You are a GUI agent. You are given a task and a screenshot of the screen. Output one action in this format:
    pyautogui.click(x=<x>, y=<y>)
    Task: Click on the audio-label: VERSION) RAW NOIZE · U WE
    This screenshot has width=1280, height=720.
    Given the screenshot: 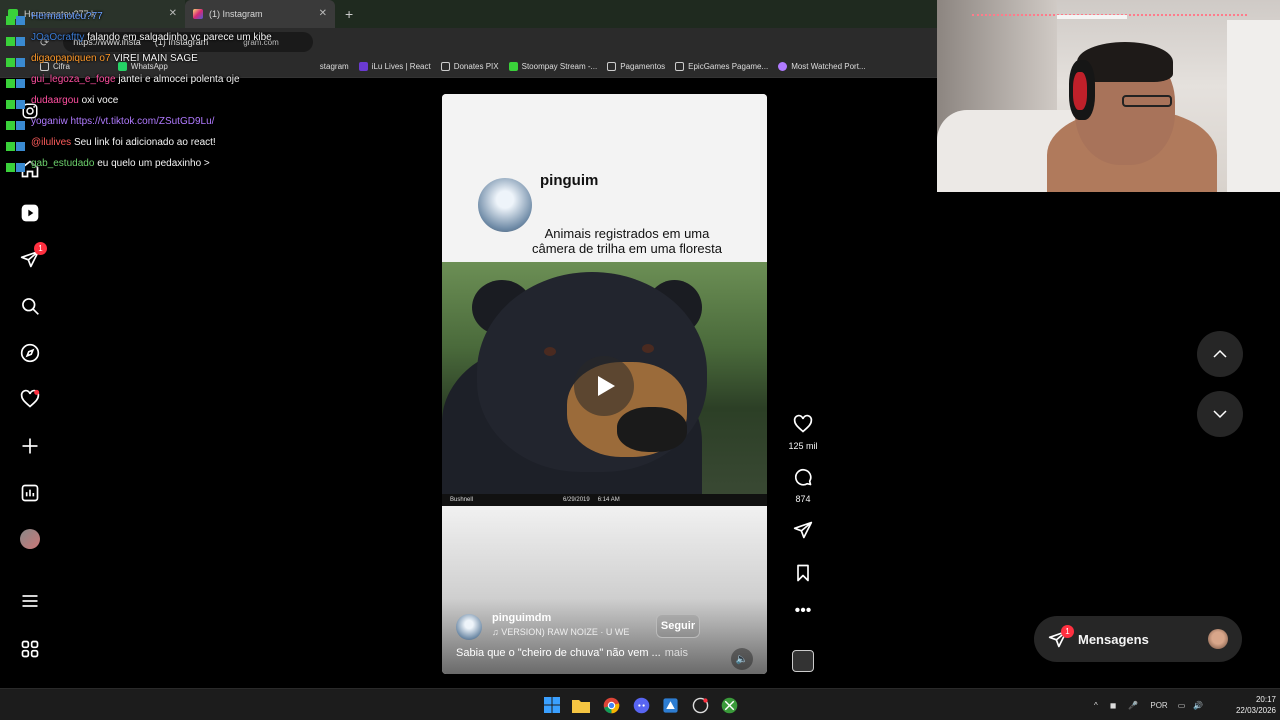 What is the action you would take?
    pyautogui.click(x=565, y=632)
    